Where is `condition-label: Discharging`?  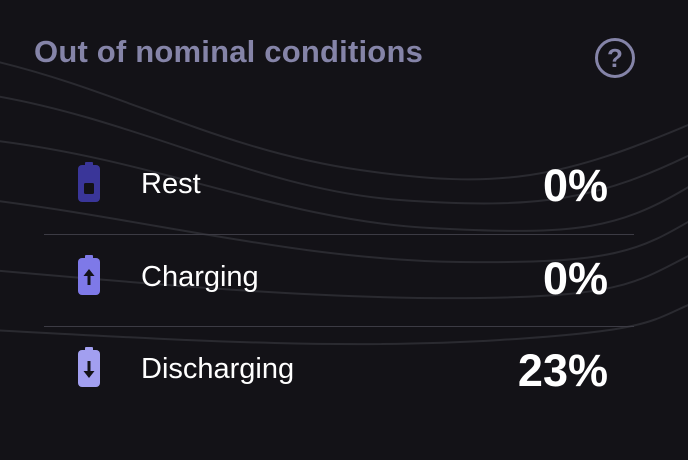 condition-label: Discharging is located at coordinates (218, 369).